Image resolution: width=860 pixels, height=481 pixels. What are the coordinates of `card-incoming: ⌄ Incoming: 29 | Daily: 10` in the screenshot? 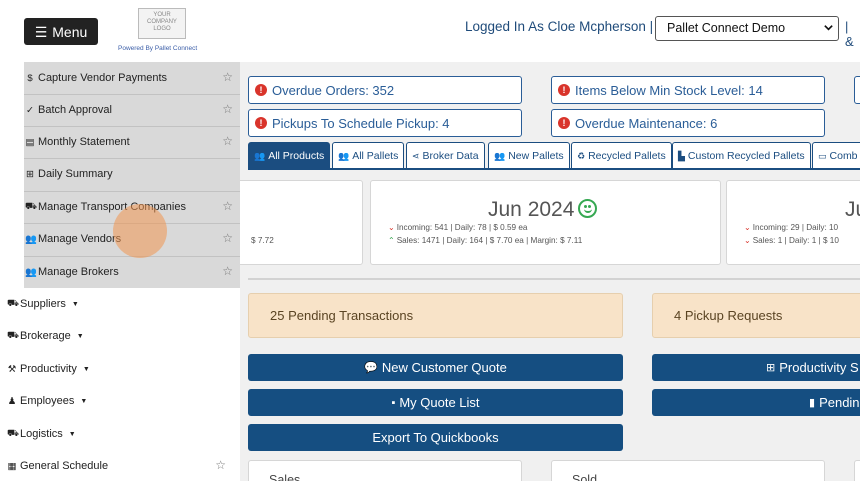 It's located at (791, 227).